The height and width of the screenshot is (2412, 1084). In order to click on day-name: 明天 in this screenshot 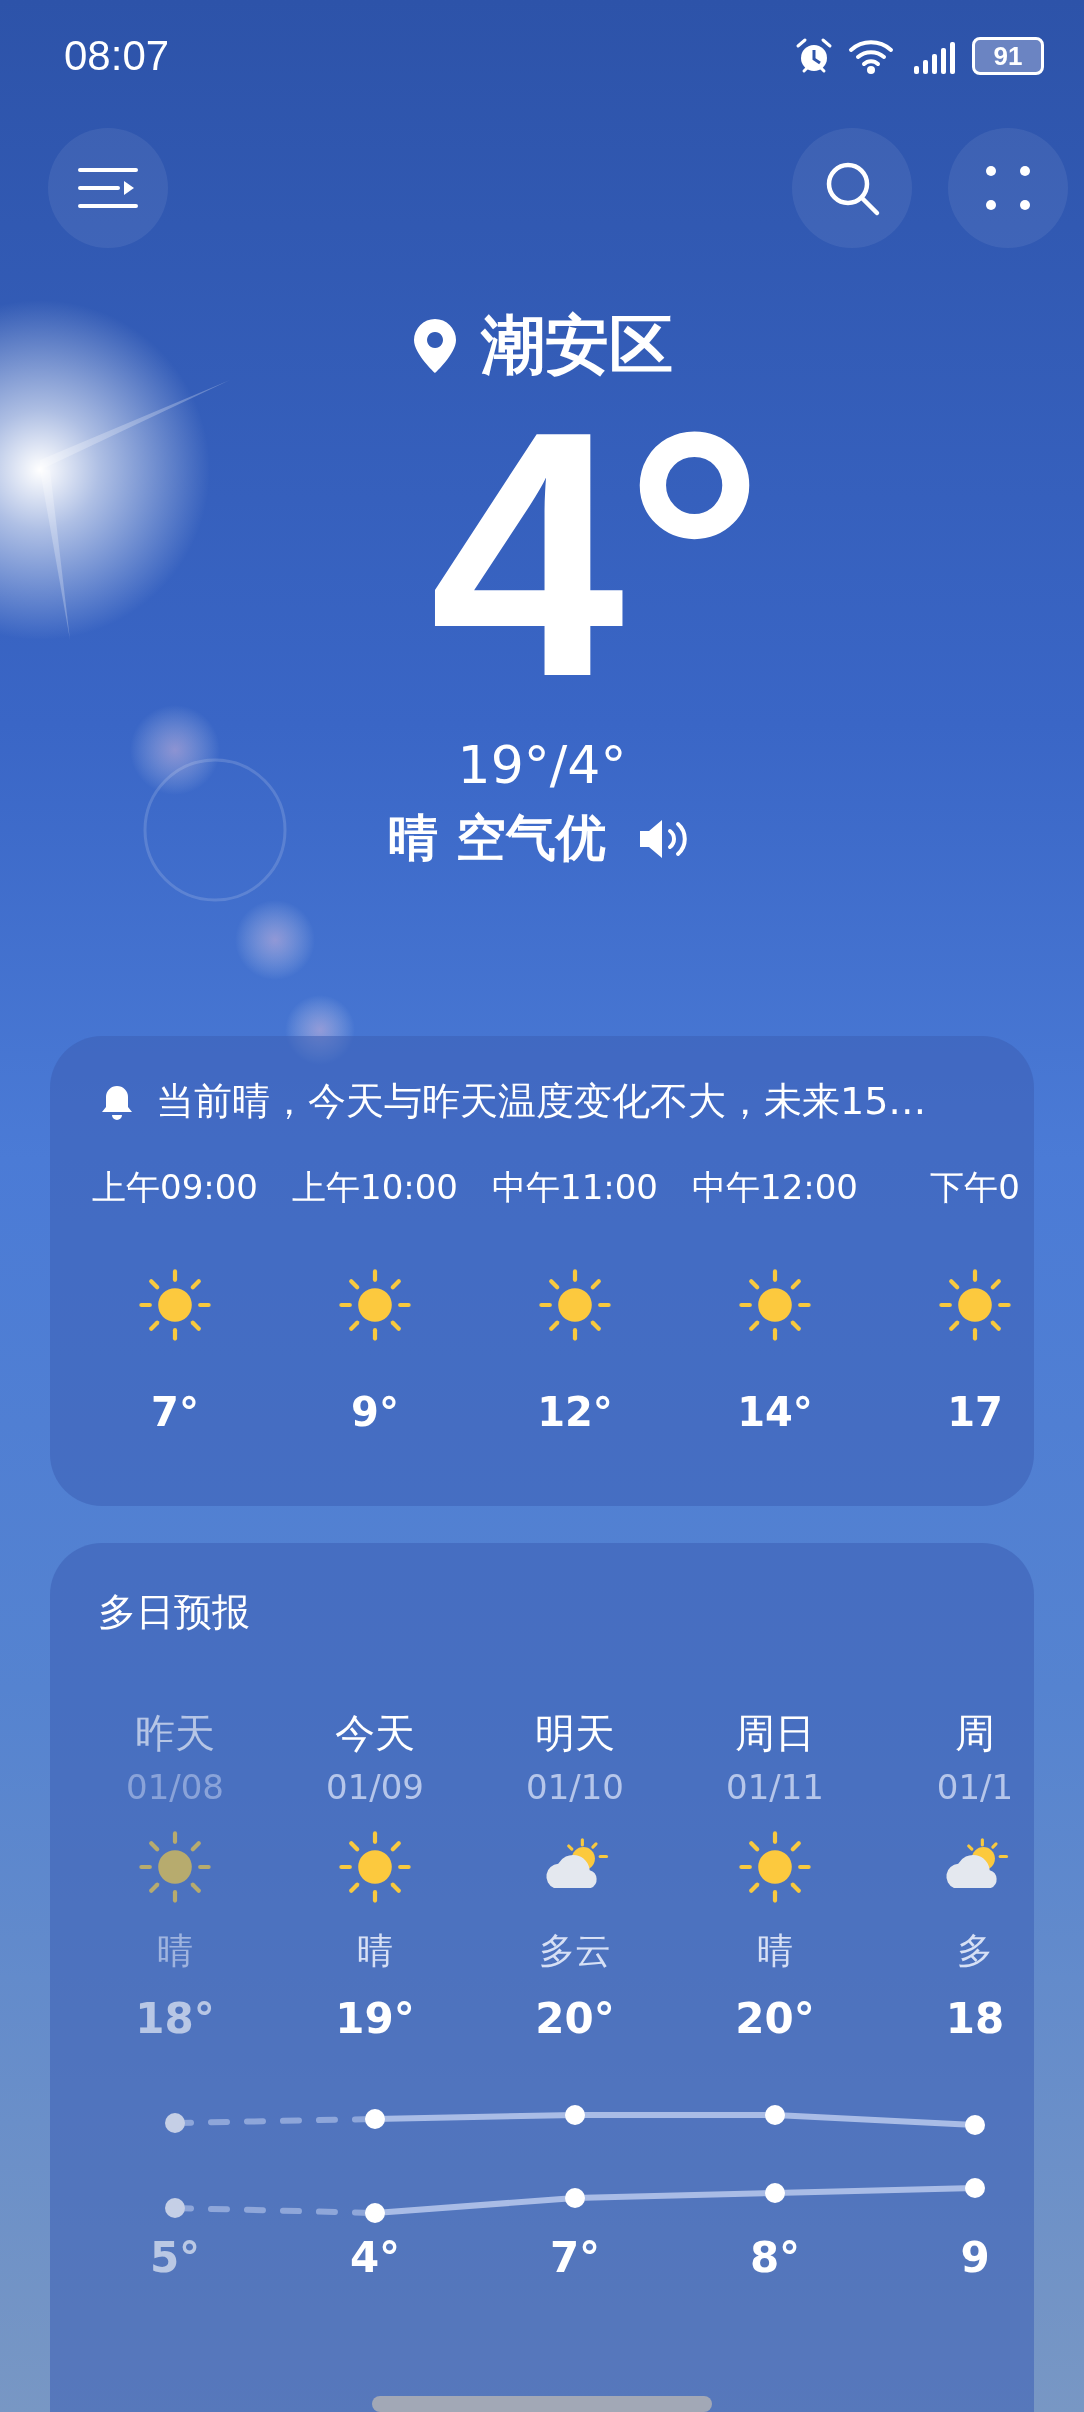, I will do `click(575, 1733)`.